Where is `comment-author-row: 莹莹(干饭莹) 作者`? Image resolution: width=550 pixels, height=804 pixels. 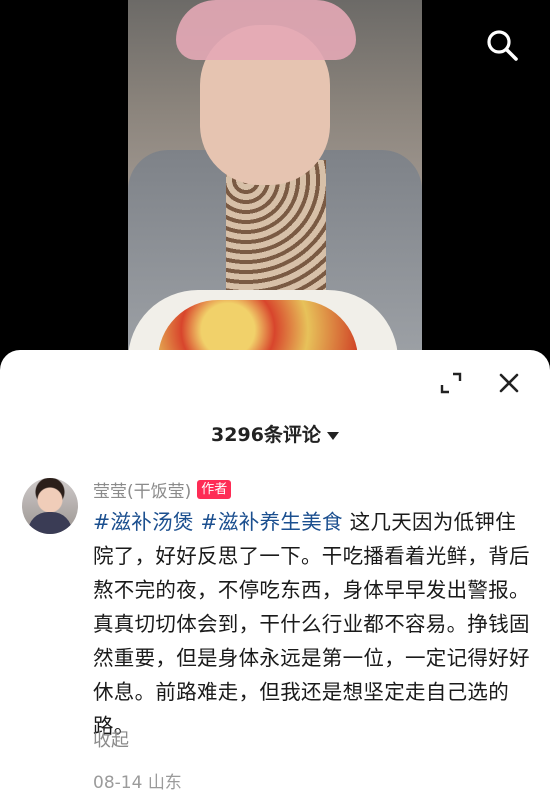 comment-author-row: 莹莹(干饭莹) 作者 is located at coordinates (162, 489).